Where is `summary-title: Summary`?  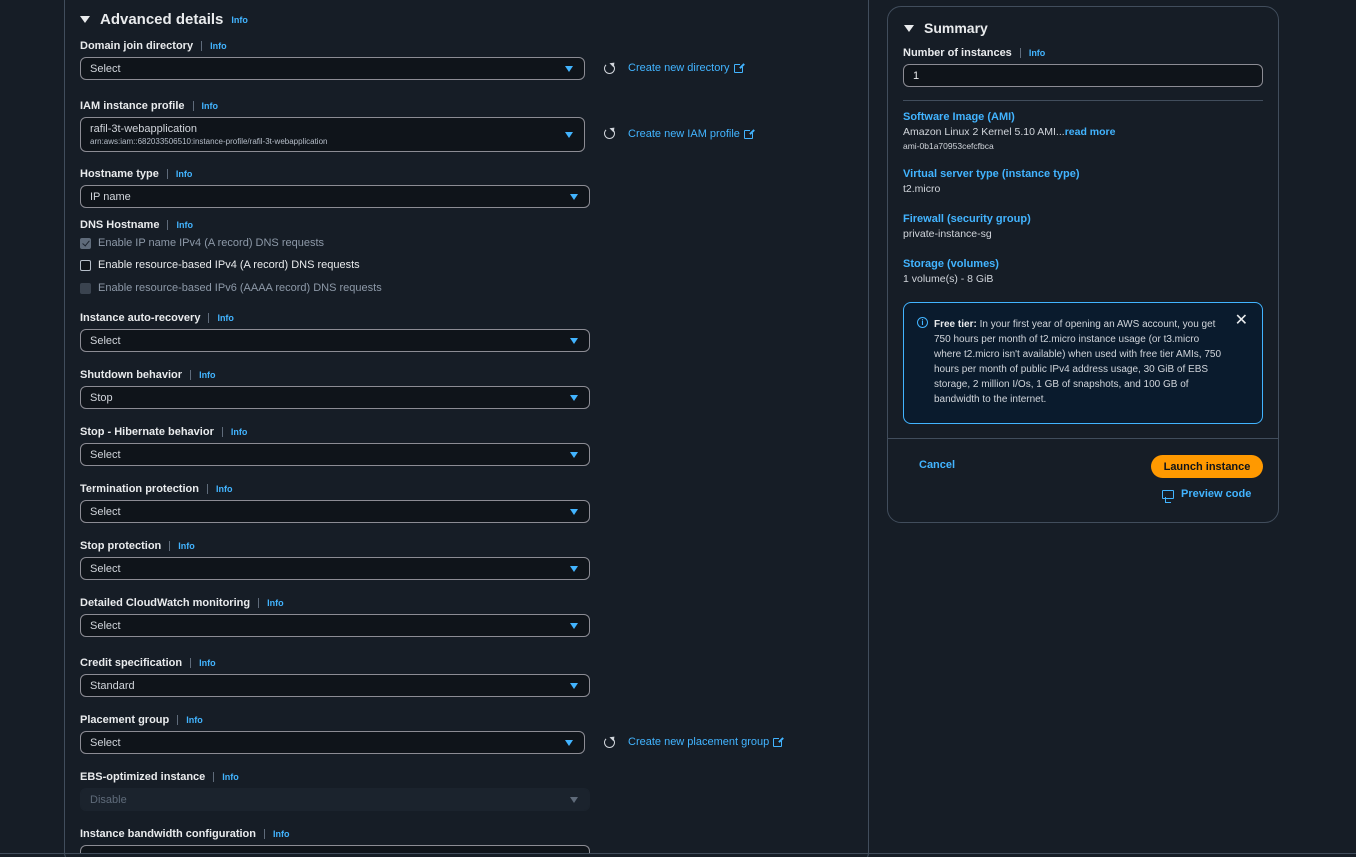
summary-title: Summary is located at coordinates (956, 28).